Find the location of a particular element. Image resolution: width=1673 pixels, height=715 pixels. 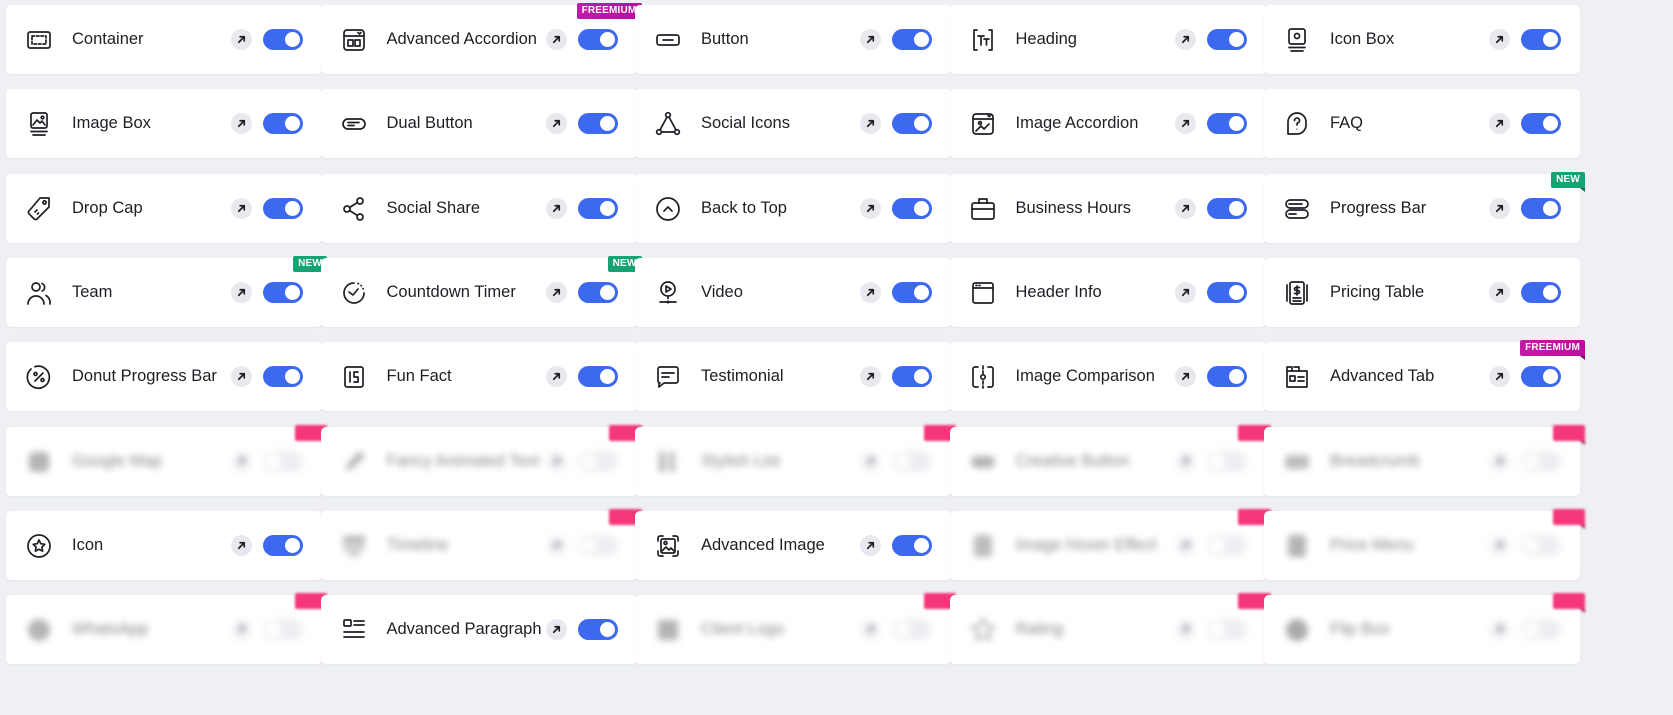

widget-label: FAQ is located at coordinates (1347, 123).